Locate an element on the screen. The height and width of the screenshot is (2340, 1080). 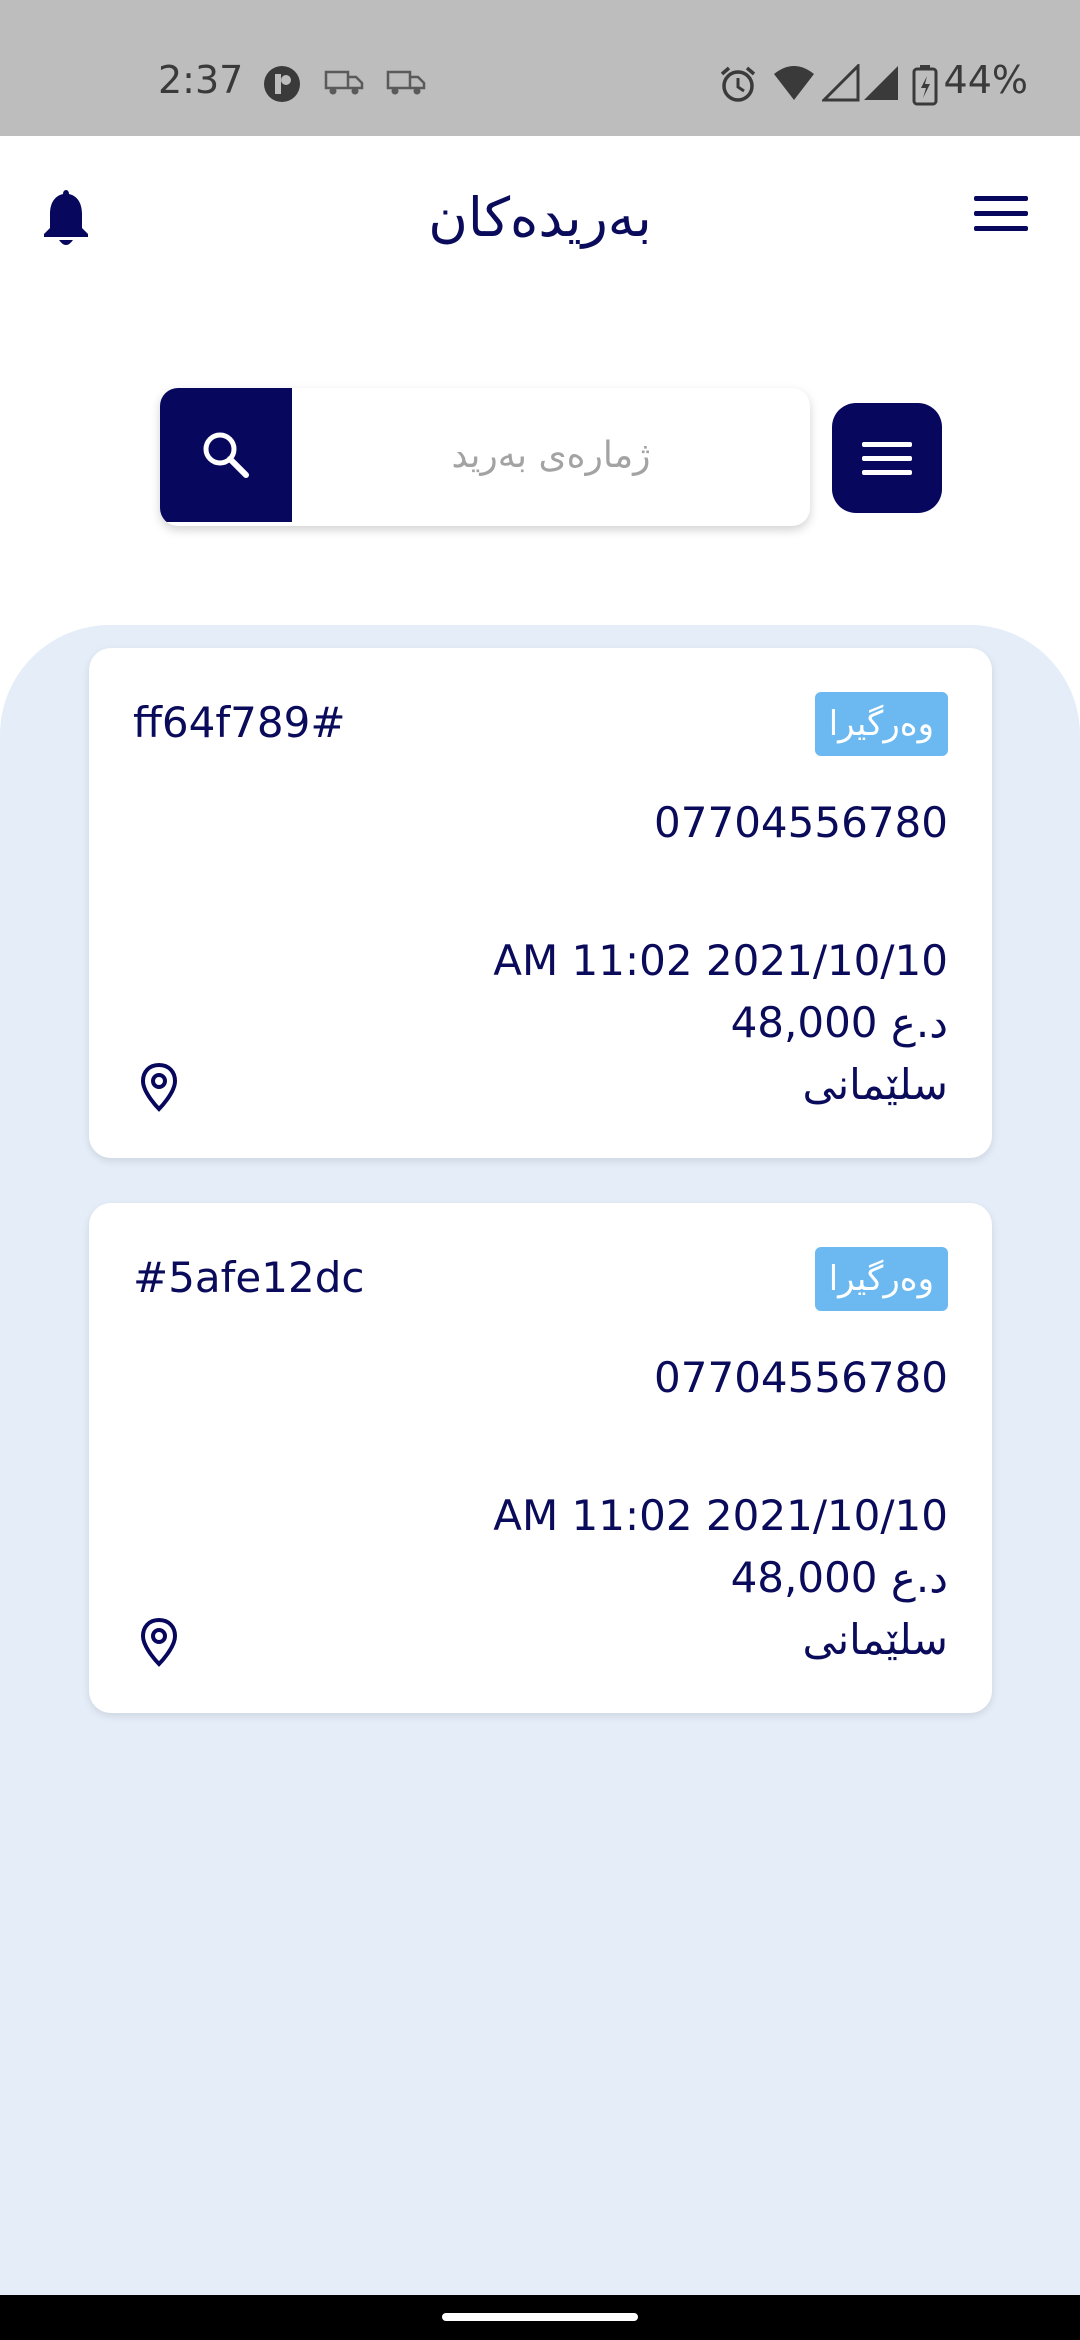
search-icon is located at coordinates (226, 455).